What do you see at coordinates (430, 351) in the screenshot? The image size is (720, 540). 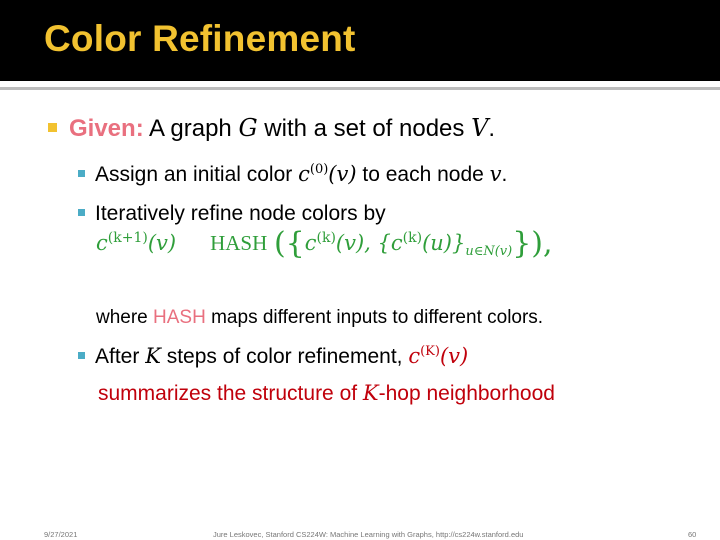 I see `math-sup: (K)` at bounding box center [430, 351].